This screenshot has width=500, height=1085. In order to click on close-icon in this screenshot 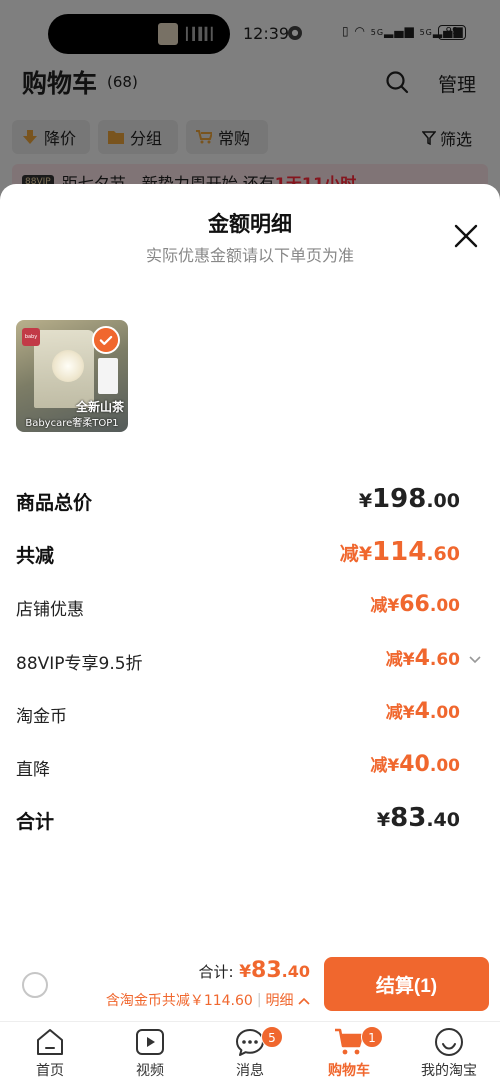, I will do `click(466, 236)`.